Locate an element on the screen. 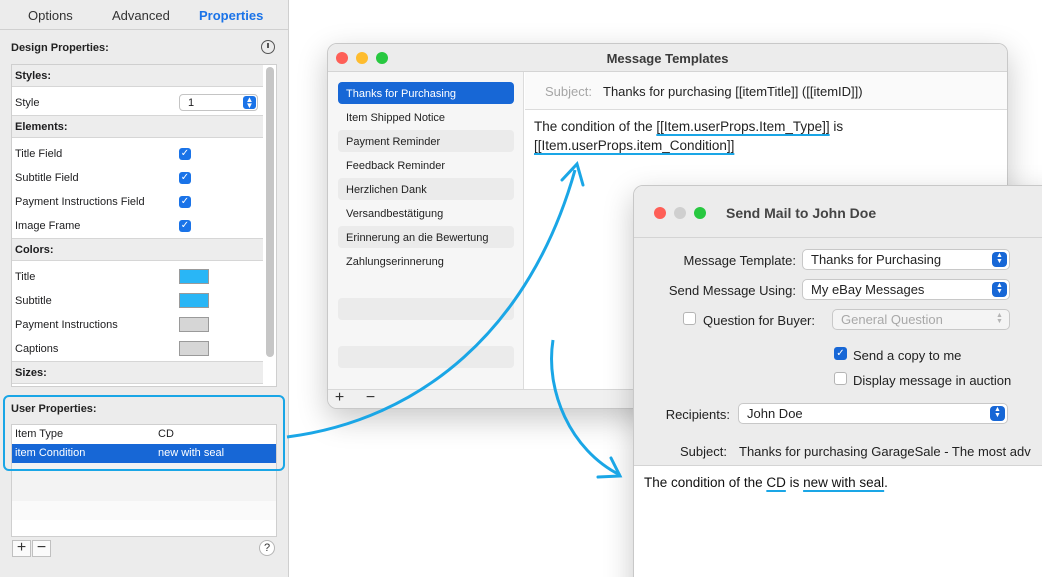  substituted-value: new with seal is located at coordinates (844, 482).